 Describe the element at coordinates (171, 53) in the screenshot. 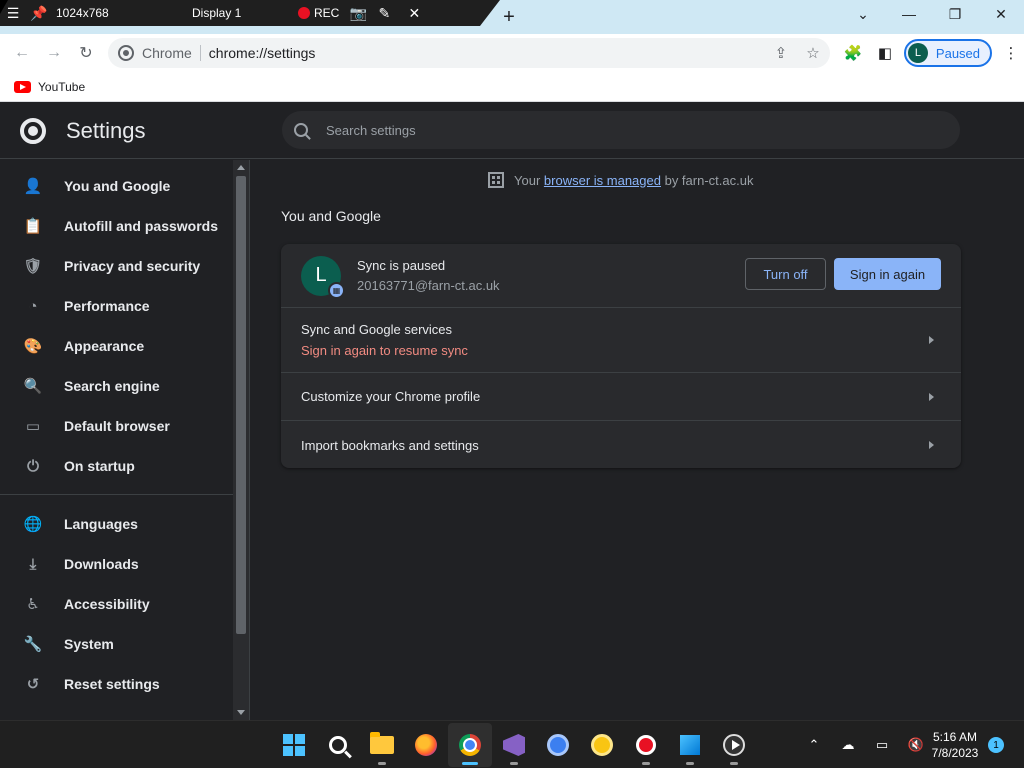

I see `omnibox-chip: Chrome` at that location.